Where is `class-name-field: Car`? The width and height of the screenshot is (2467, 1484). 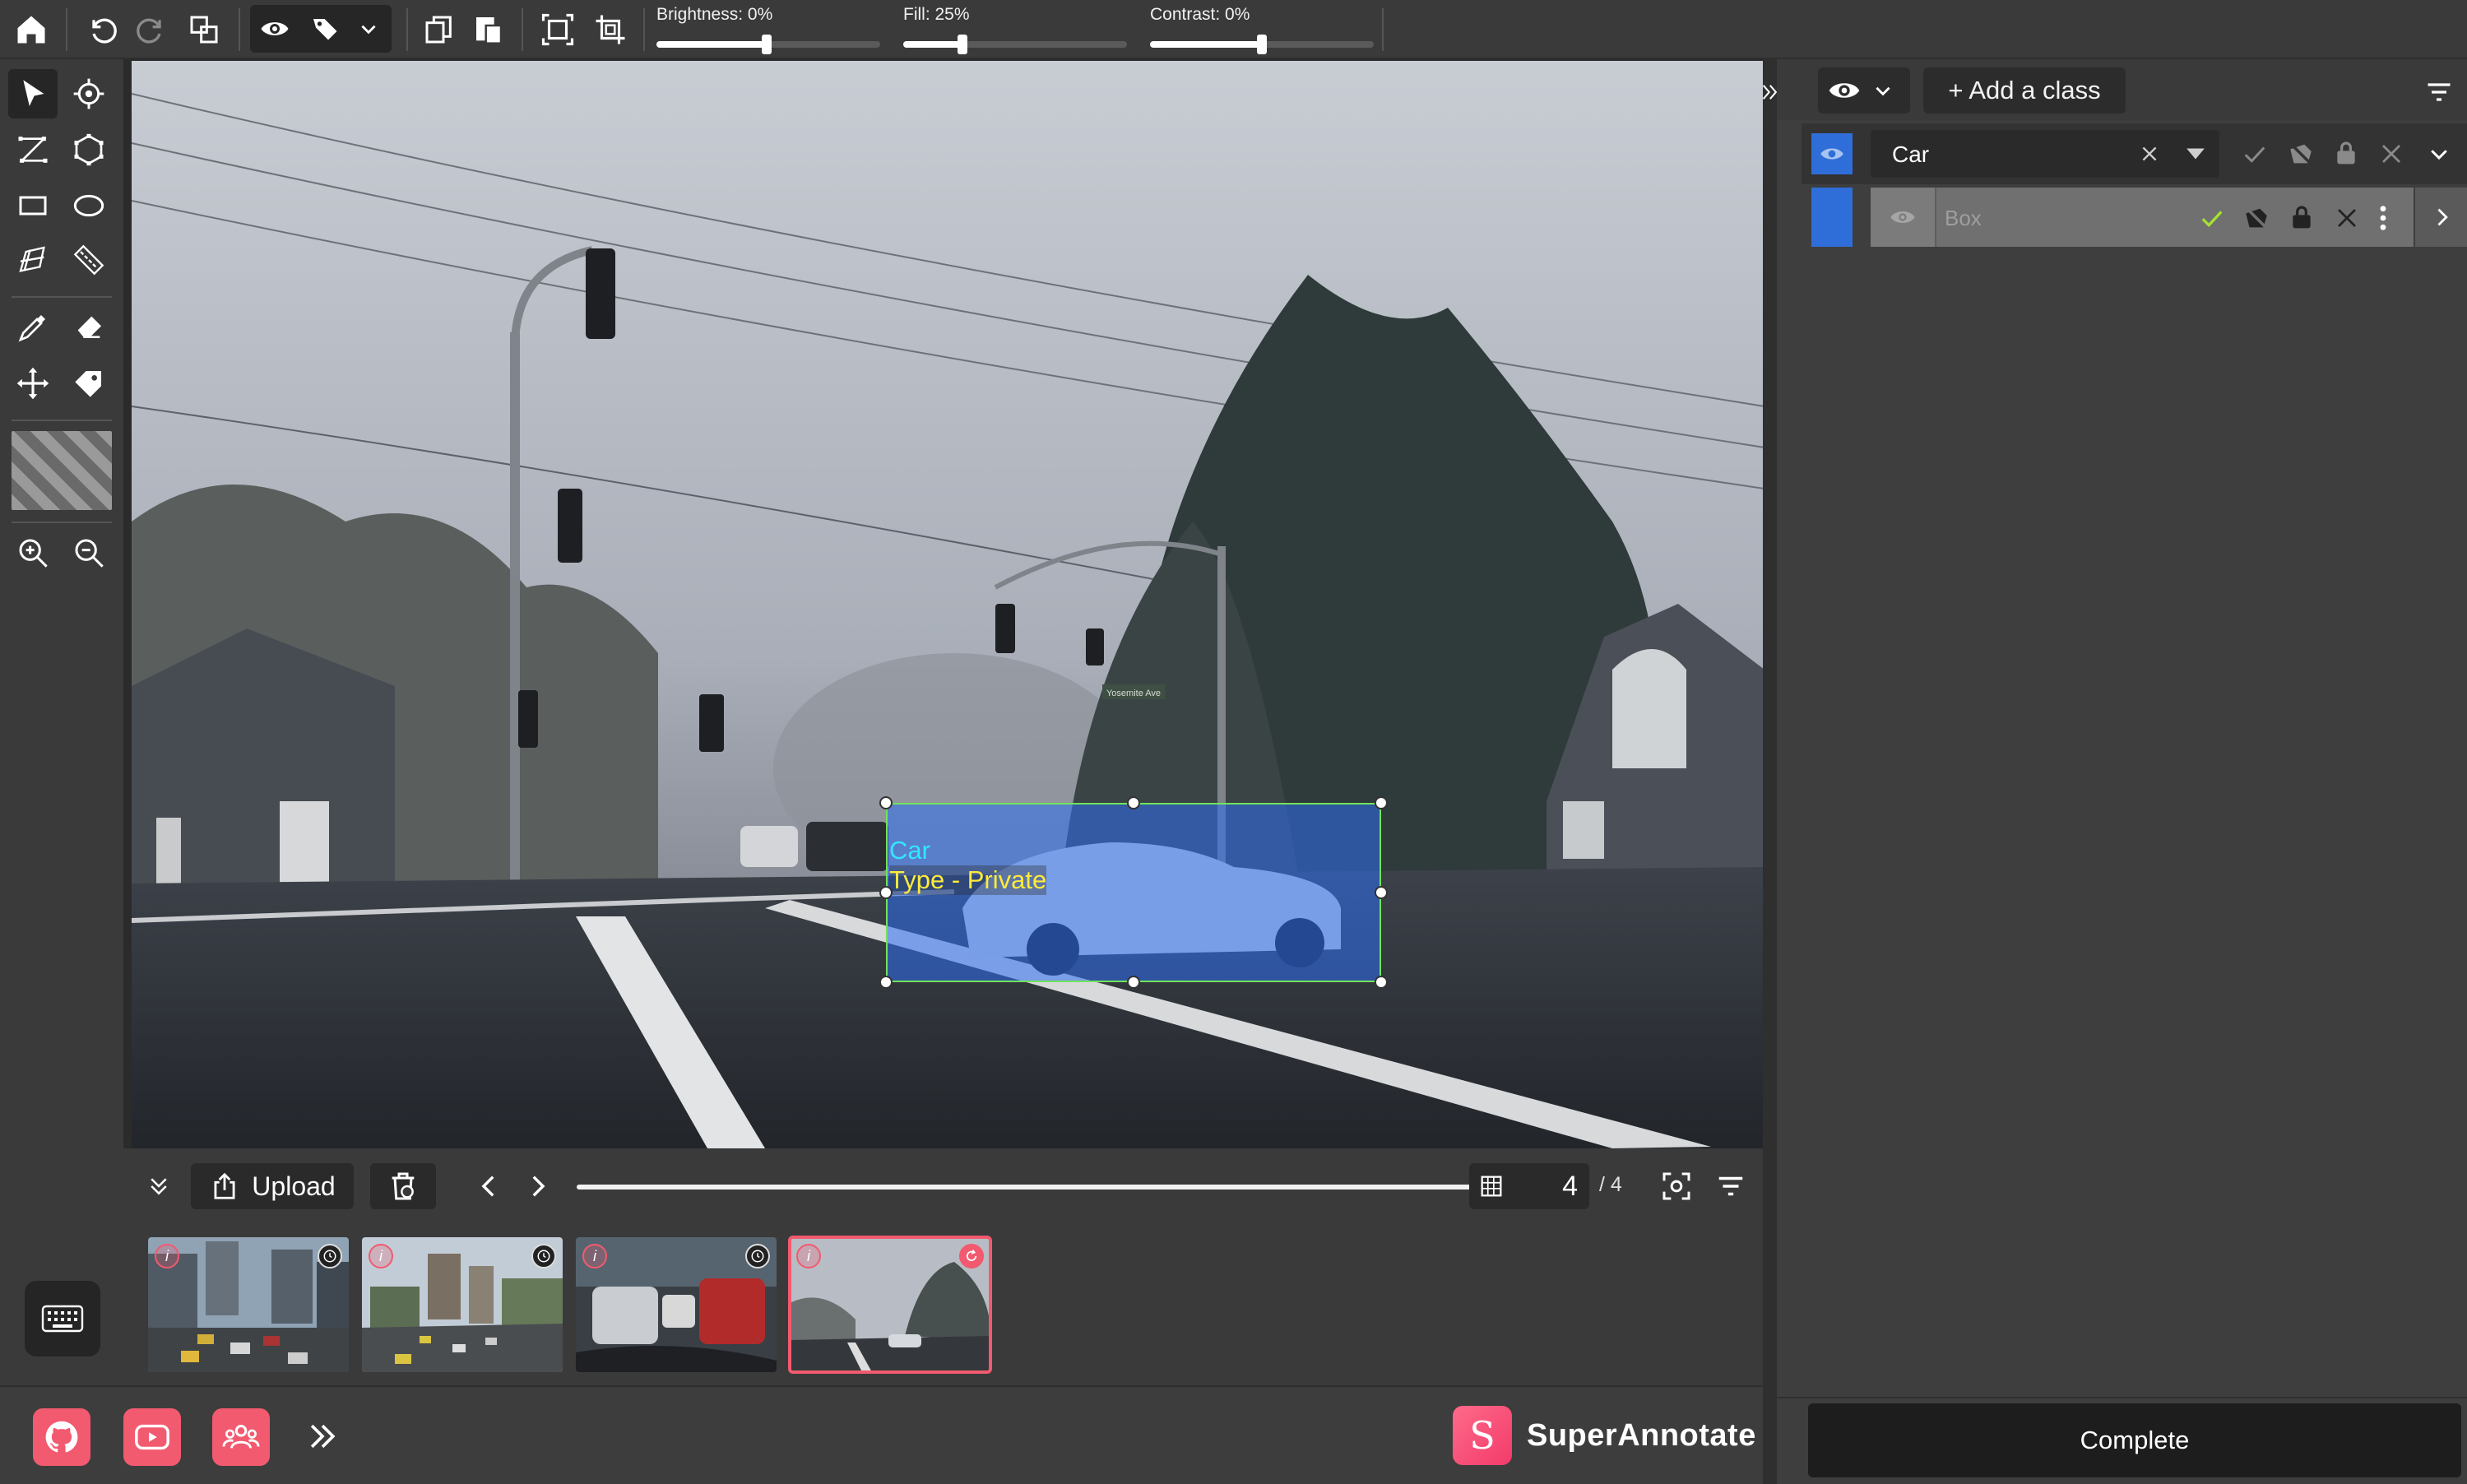 class-name-field: Car is located at coordinates (2045, 154).